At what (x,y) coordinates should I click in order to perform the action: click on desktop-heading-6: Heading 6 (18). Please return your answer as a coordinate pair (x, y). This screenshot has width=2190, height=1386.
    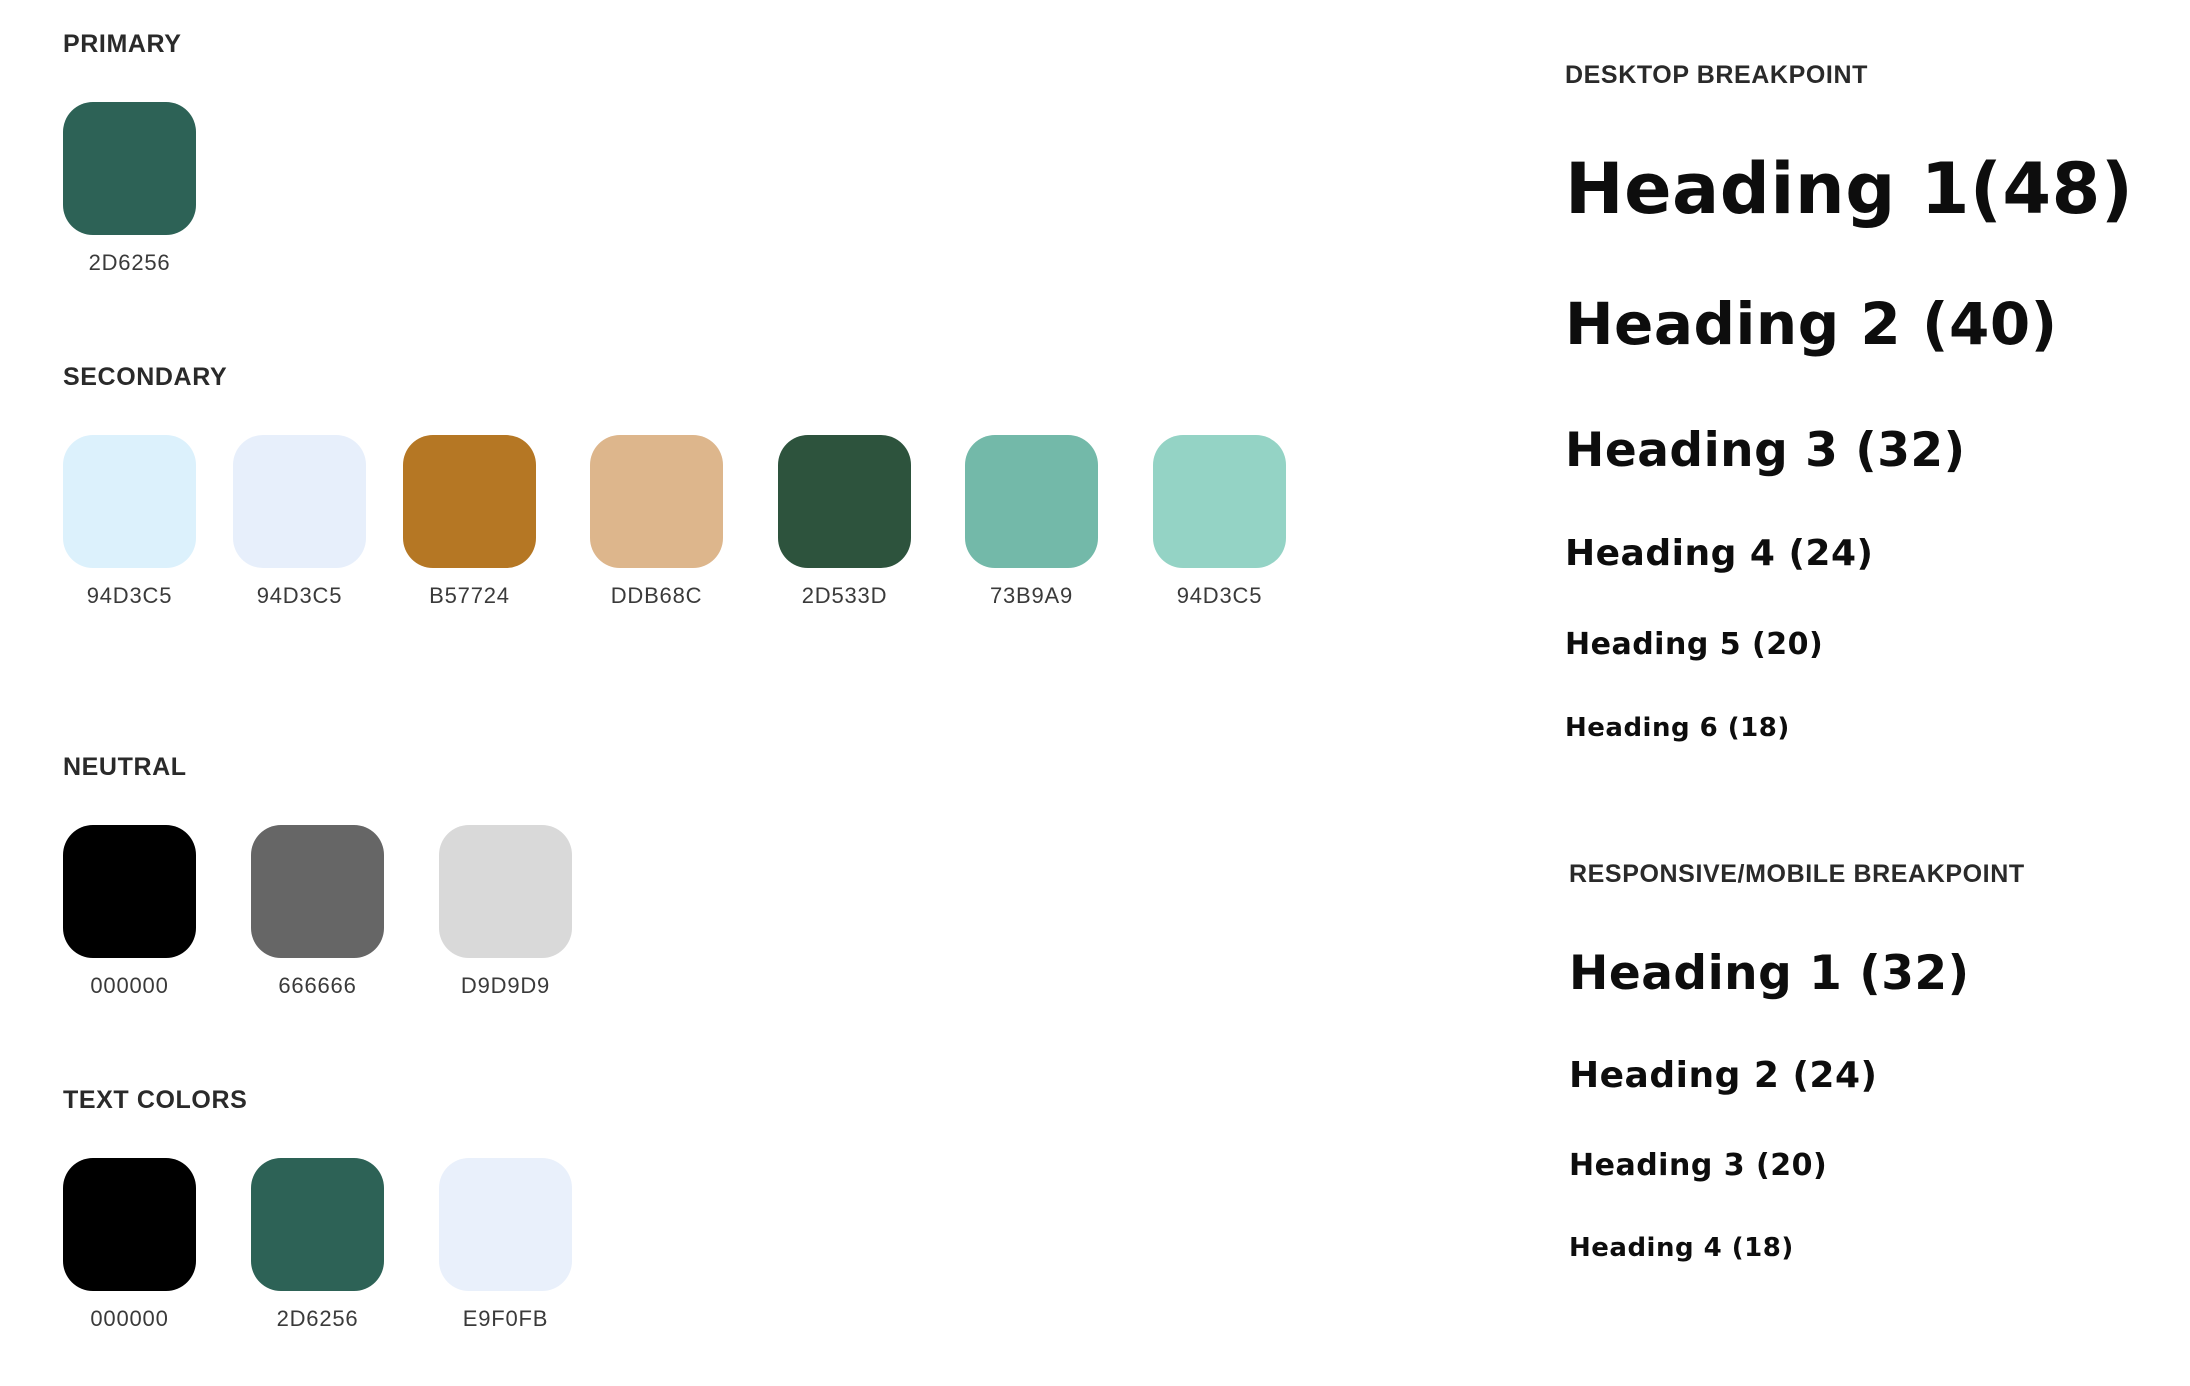
    Looking at the image, I should click on (1677, 728).